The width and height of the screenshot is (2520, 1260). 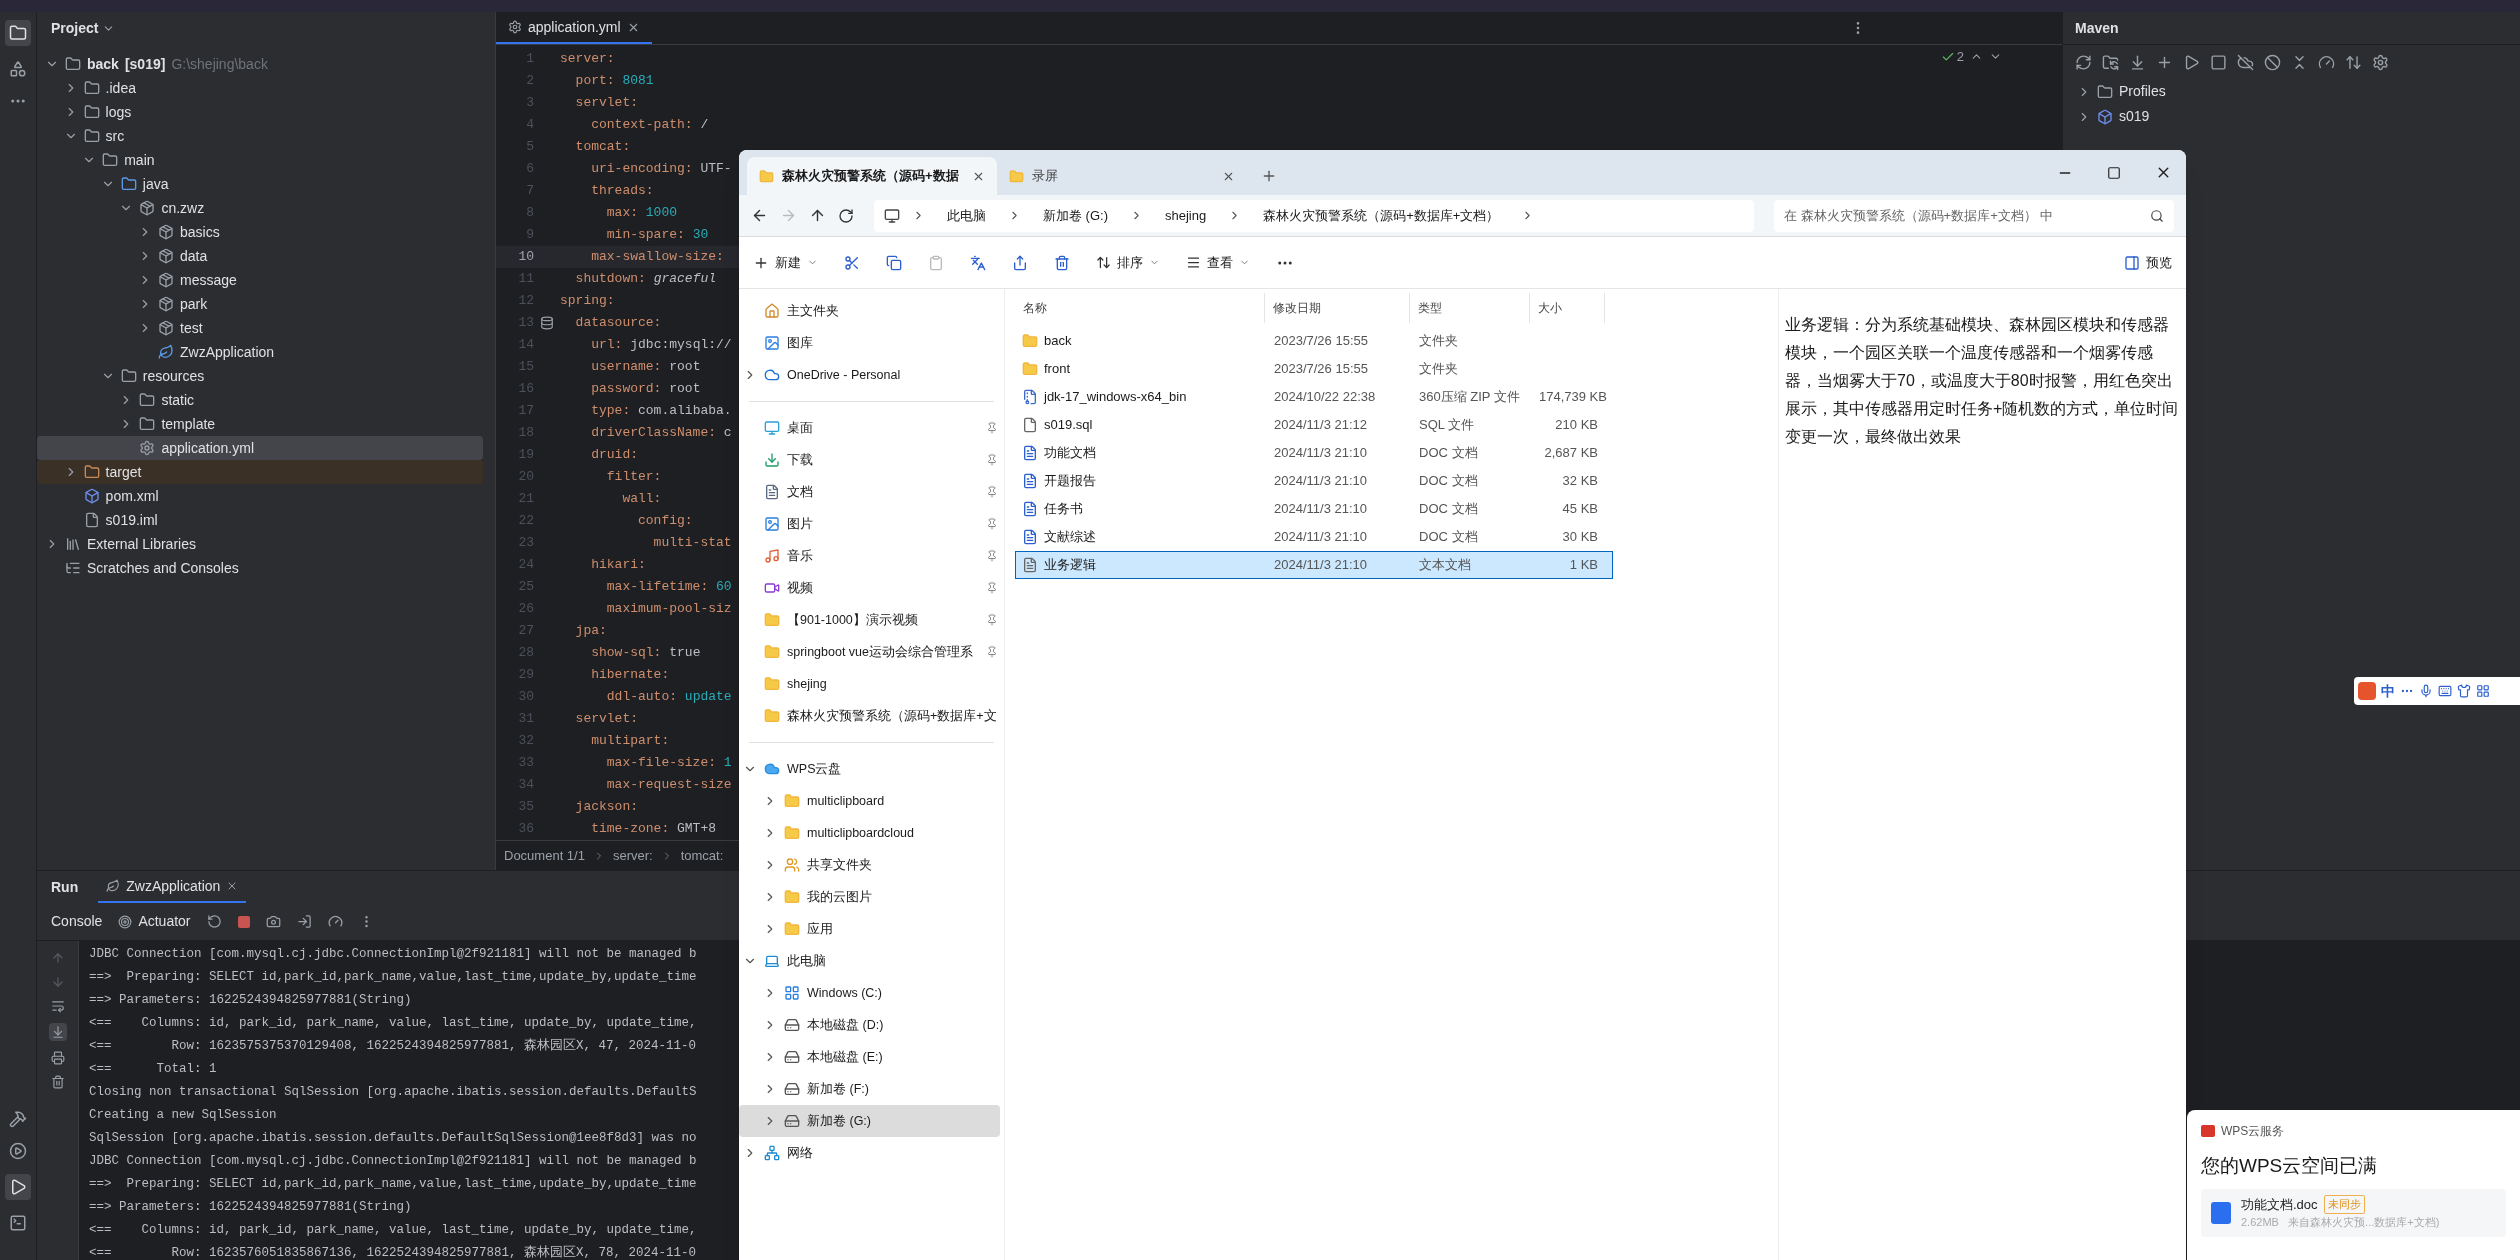 What do you see at coordinates (869, 1089) in the screenshot?
I see `nav-item: 新加卷 (F:)` at bounding box center [869, 1089].